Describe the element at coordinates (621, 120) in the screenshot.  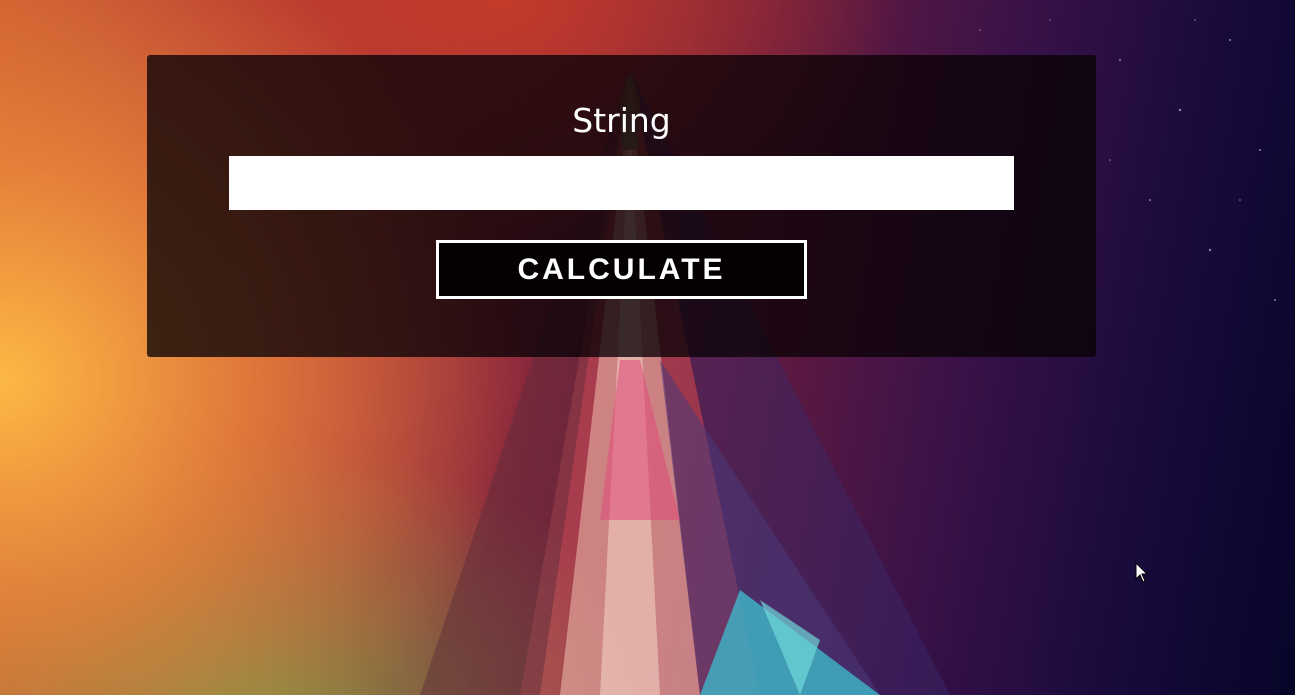
I see `string-label: String` at that location.